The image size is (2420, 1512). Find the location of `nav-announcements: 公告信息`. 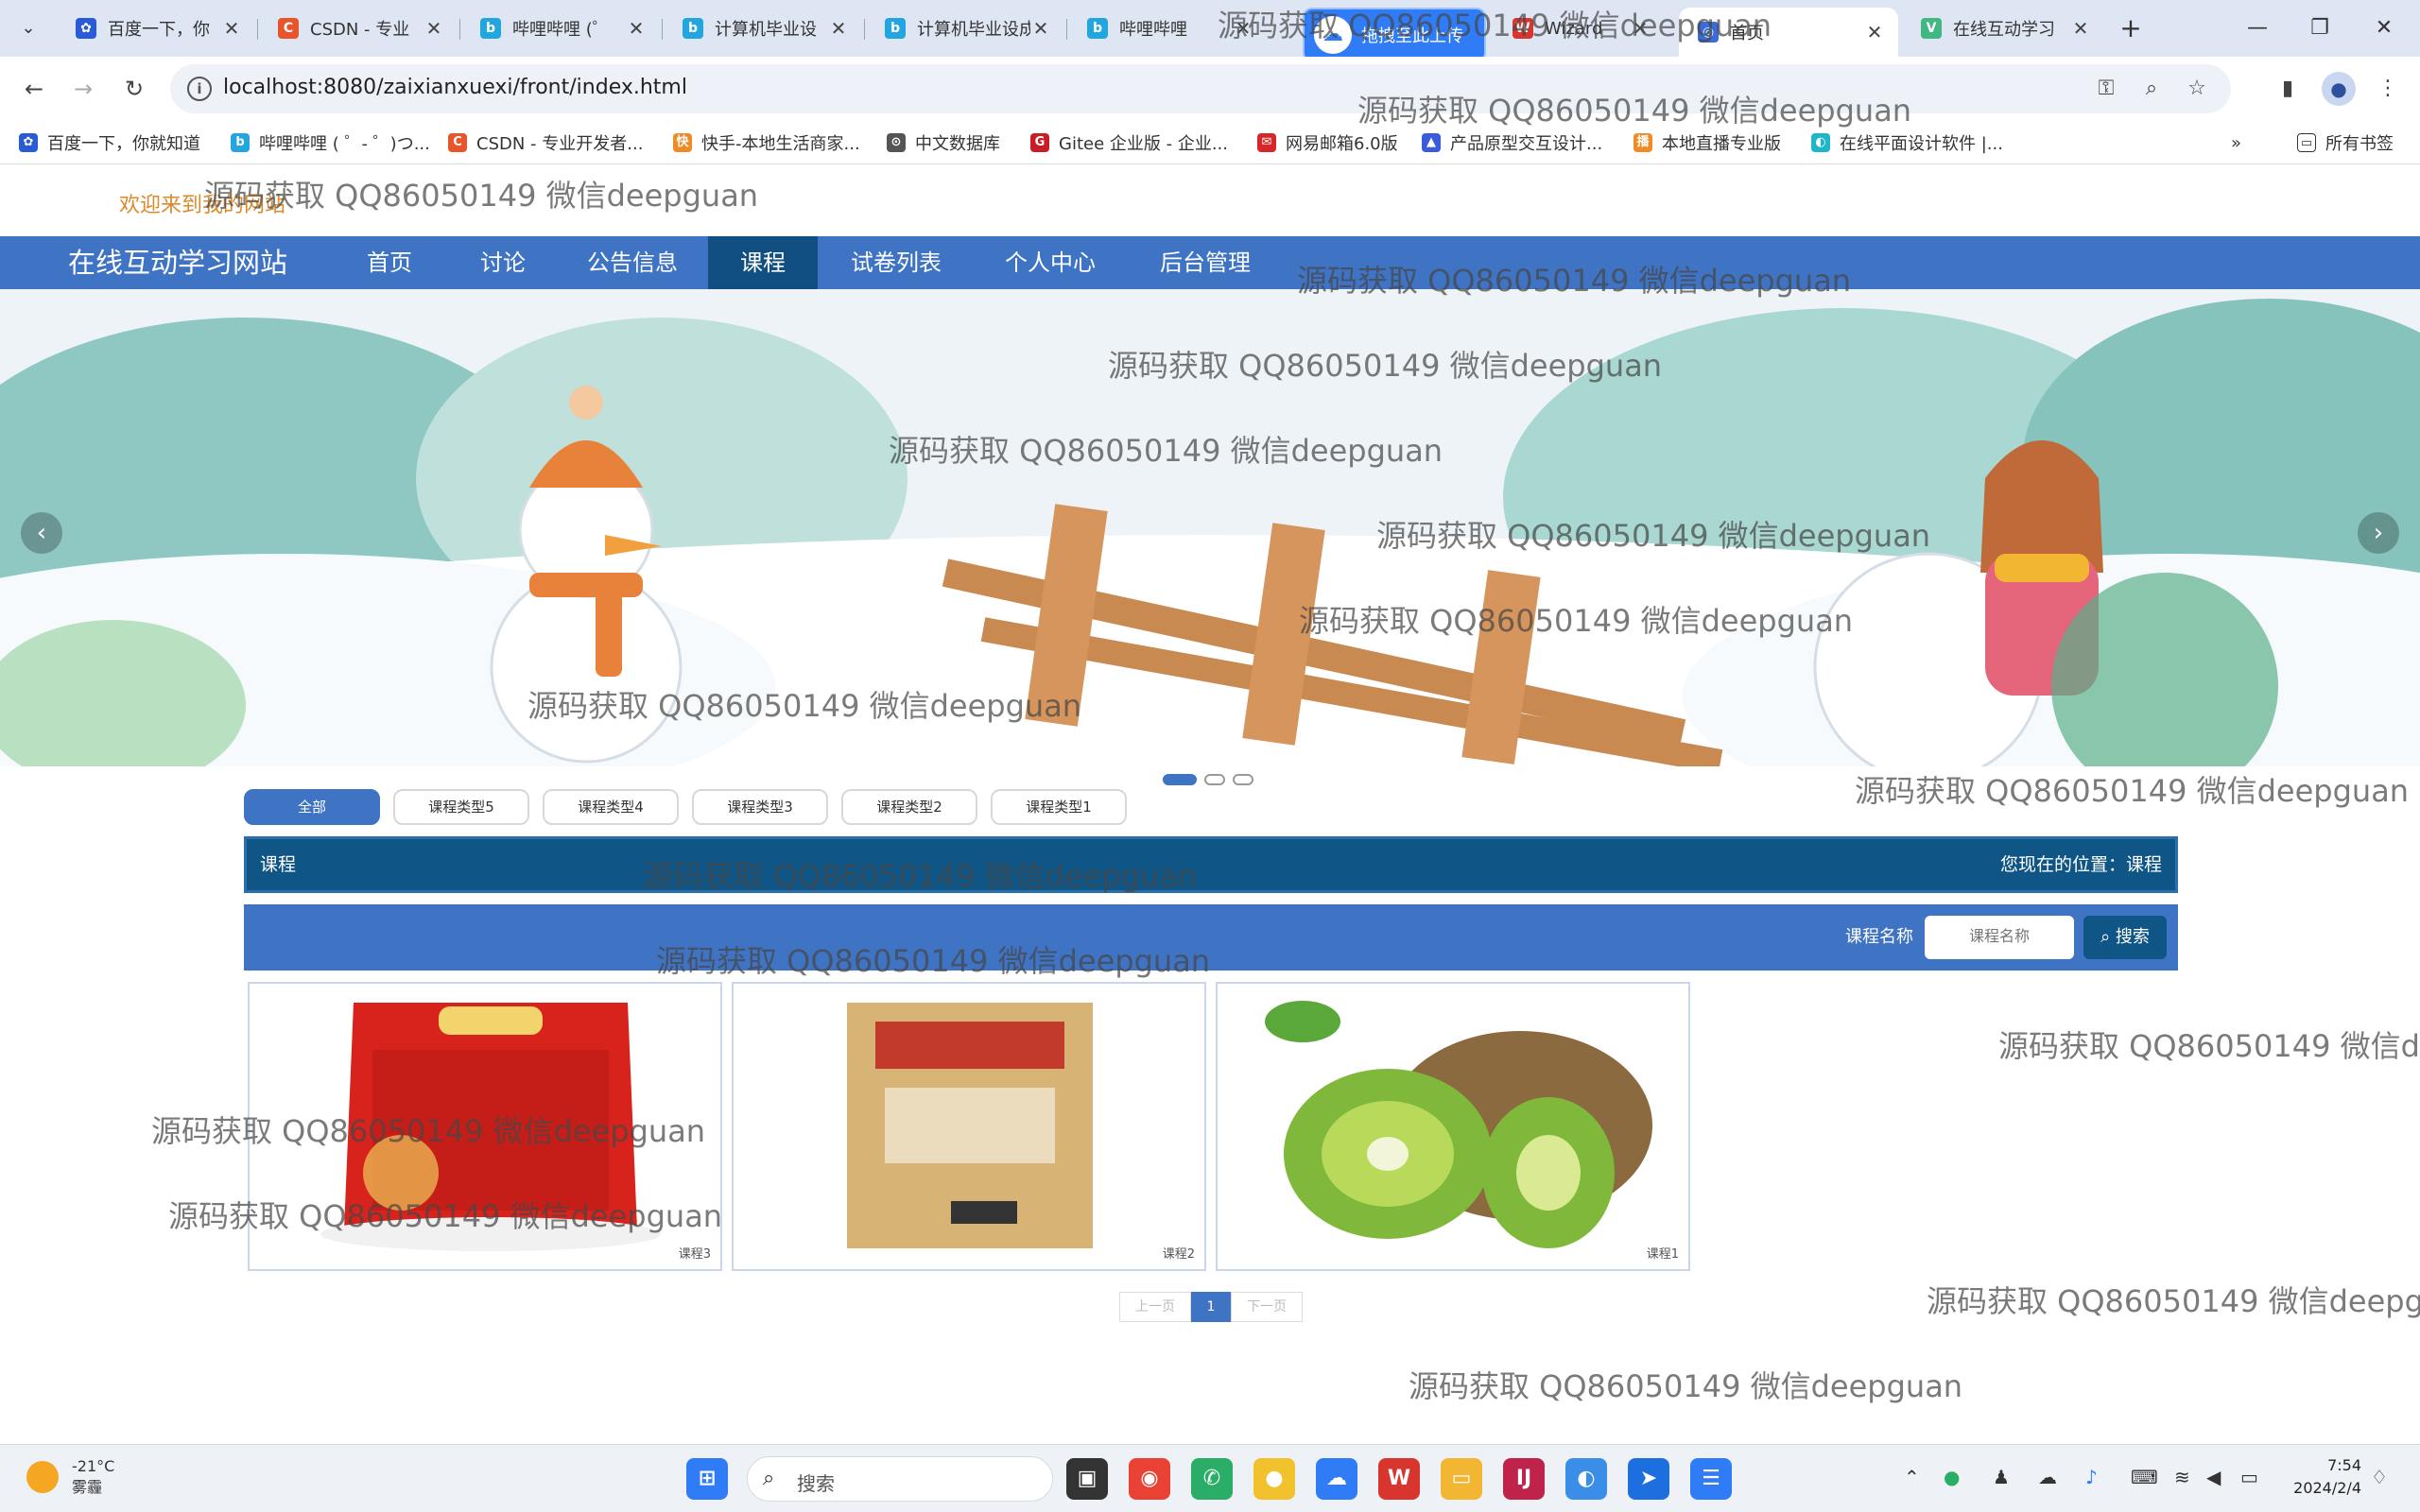

nav-announcements: 公告信息 is located at coordinates (632, 262).